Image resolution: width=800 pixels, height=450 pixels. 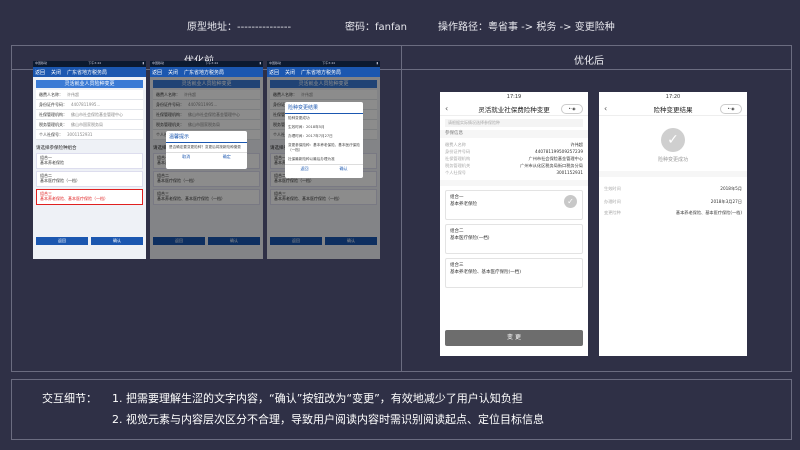 I want to click on operation-path: 操作路径：粤省事 -> 税务 -> 变更险种, so click(x=526, y=25).